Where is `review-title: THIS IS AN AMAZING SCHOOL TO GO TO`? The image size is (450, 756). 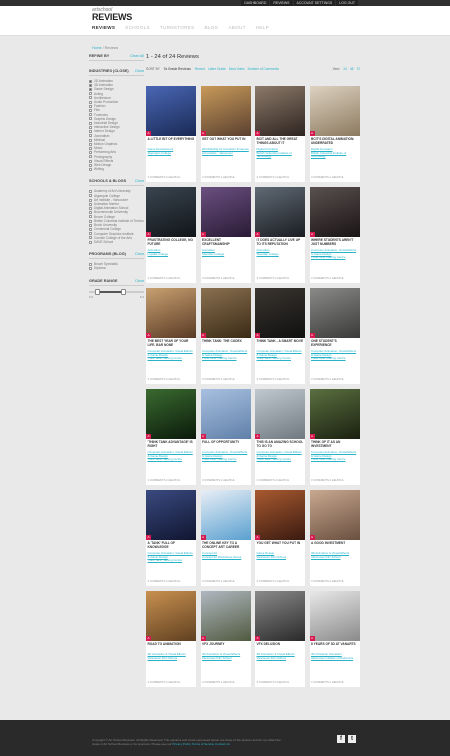
review-title: THIS IS AN AMAZING SCHOOL TO GO TO is located at coordinates (280, 444).